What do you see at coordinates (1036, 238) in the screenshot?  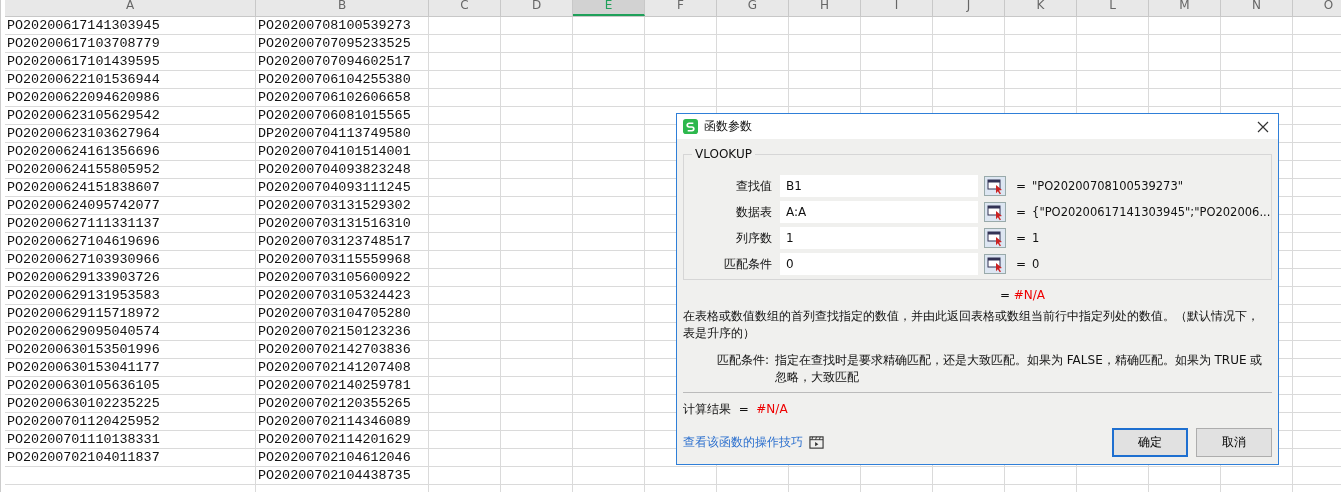 I see `argument-result: 1` at bounding box center [1036, 238].